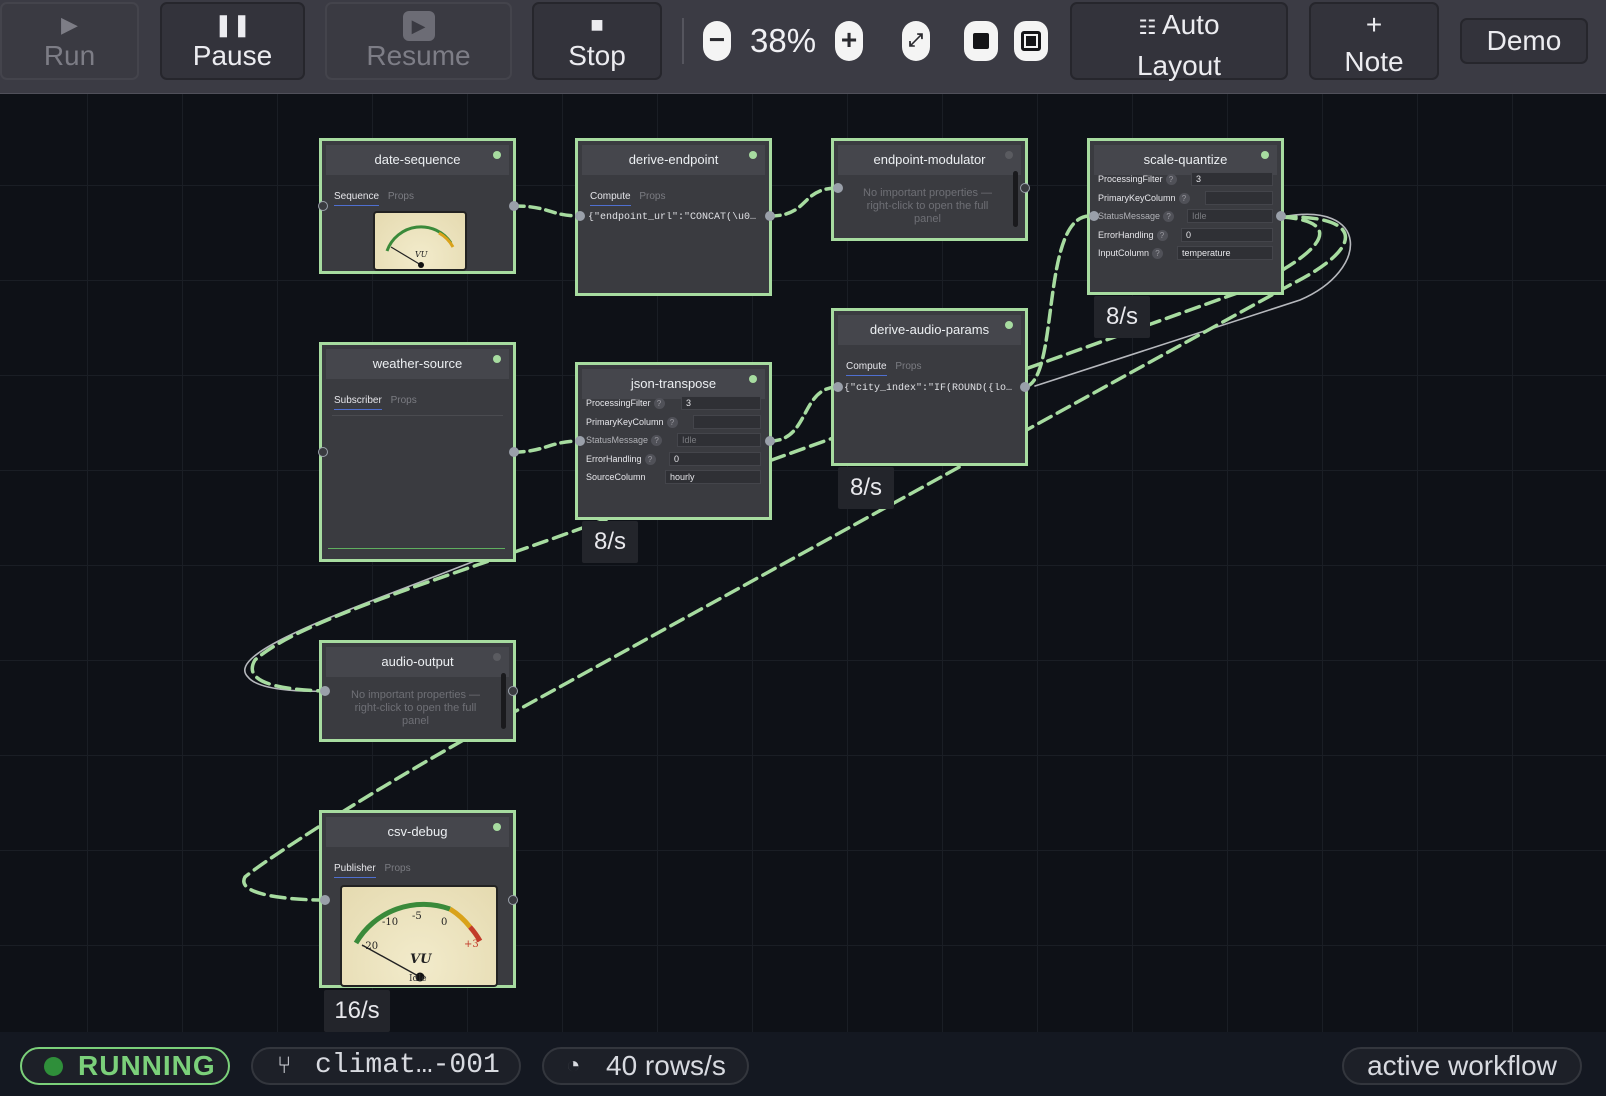 The width and height of the screenshot is (1606, 1096). Describe the element at coordinates (357, 1011) in the screenshot. I see `throughput-badge: 16/s` at that location.